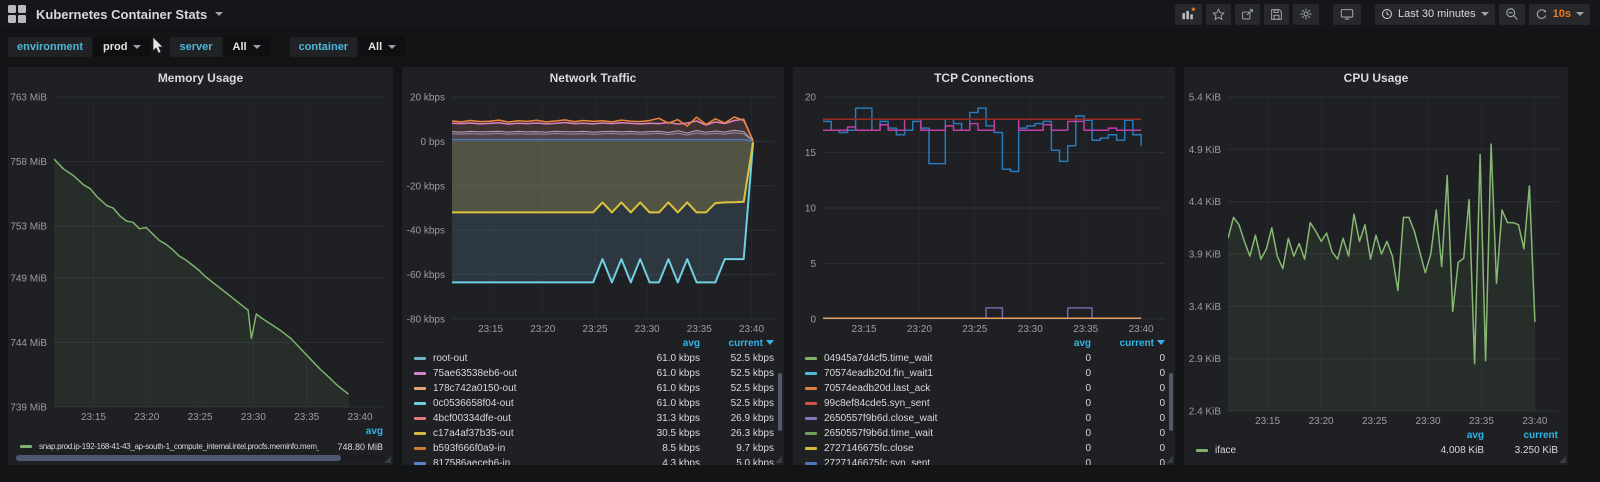  I want to click on panel-title: Memory Usage, so click(200, 78).